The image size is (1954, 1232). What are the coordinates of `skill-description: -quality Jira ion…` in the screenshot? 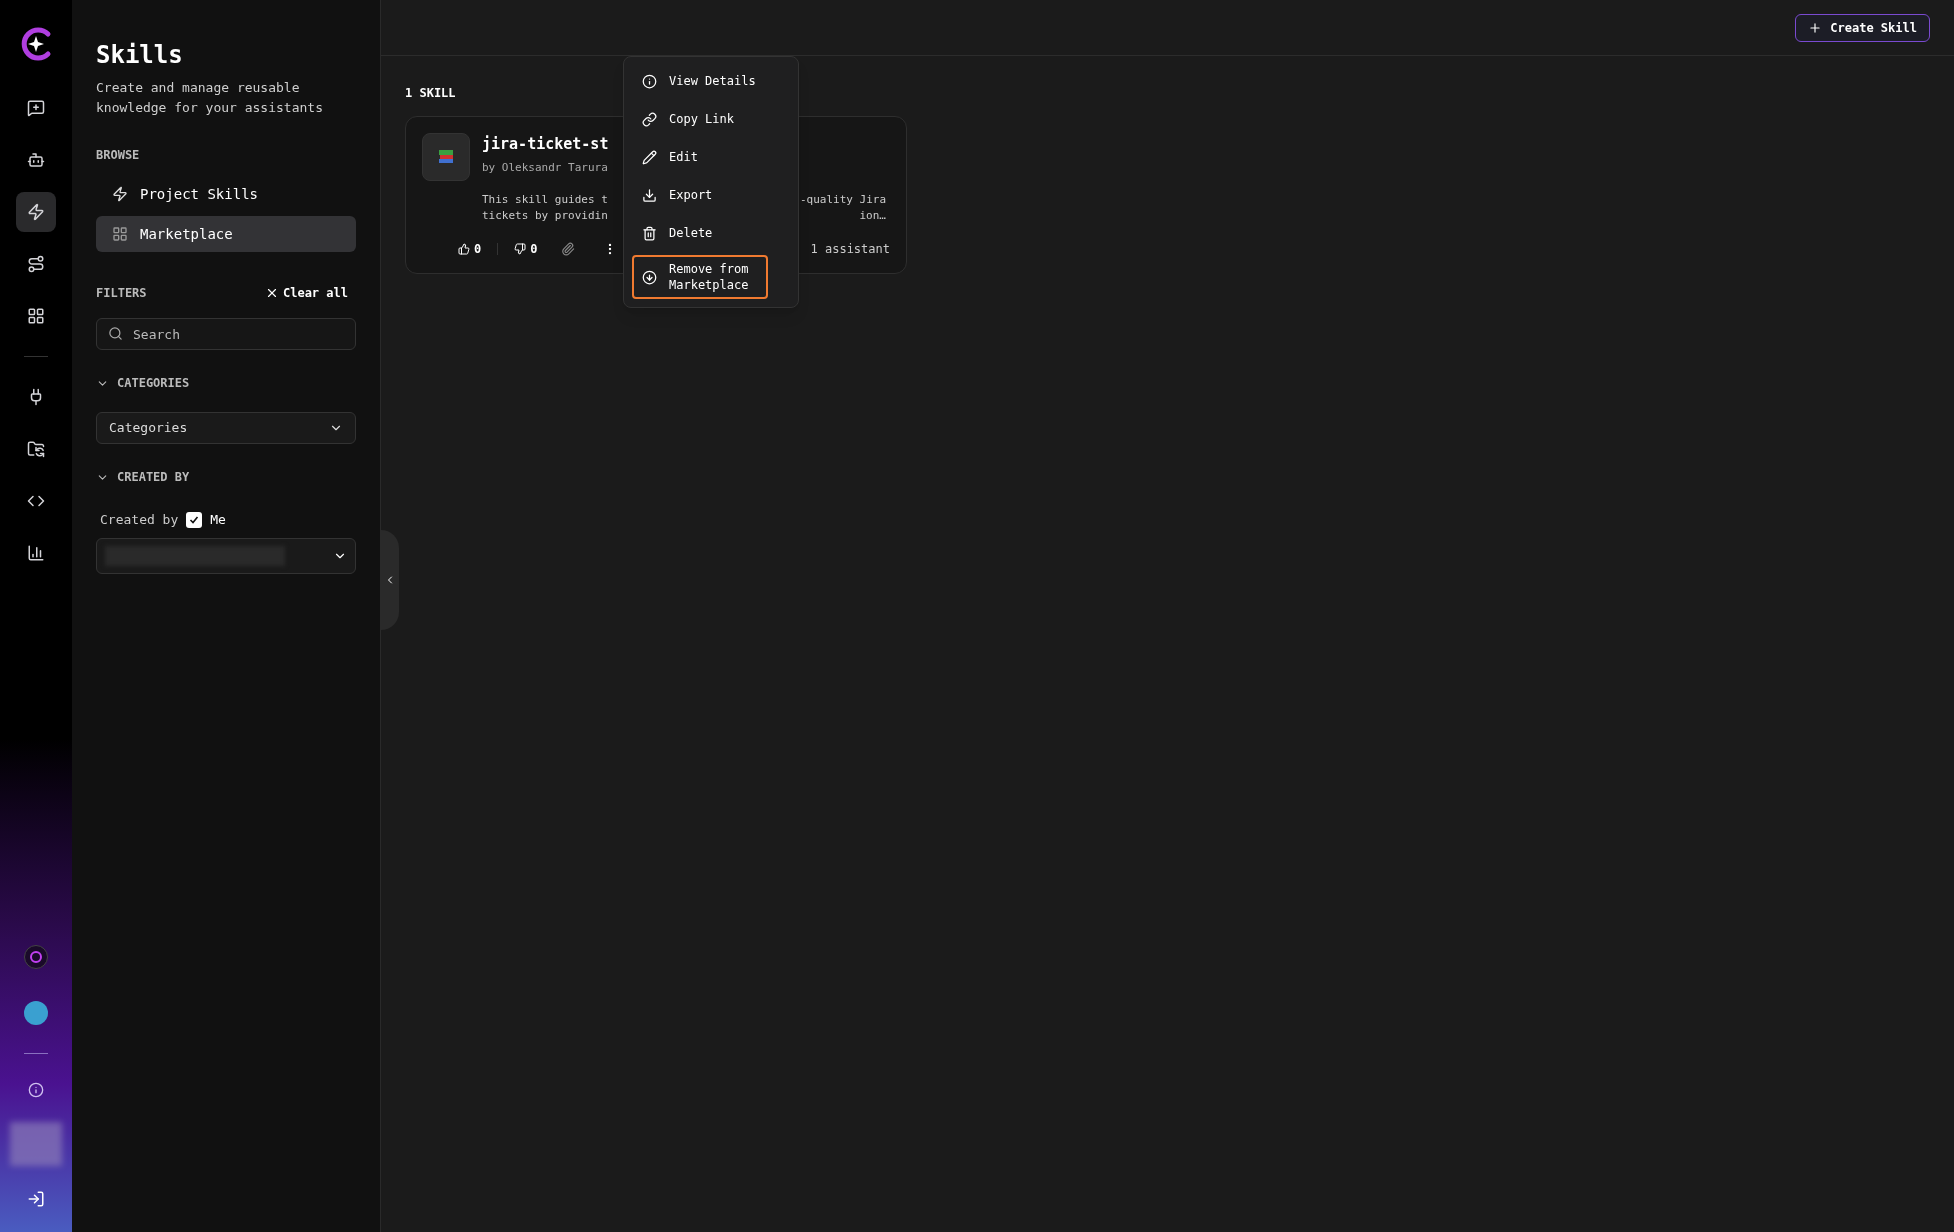 It's located at (842, 208).